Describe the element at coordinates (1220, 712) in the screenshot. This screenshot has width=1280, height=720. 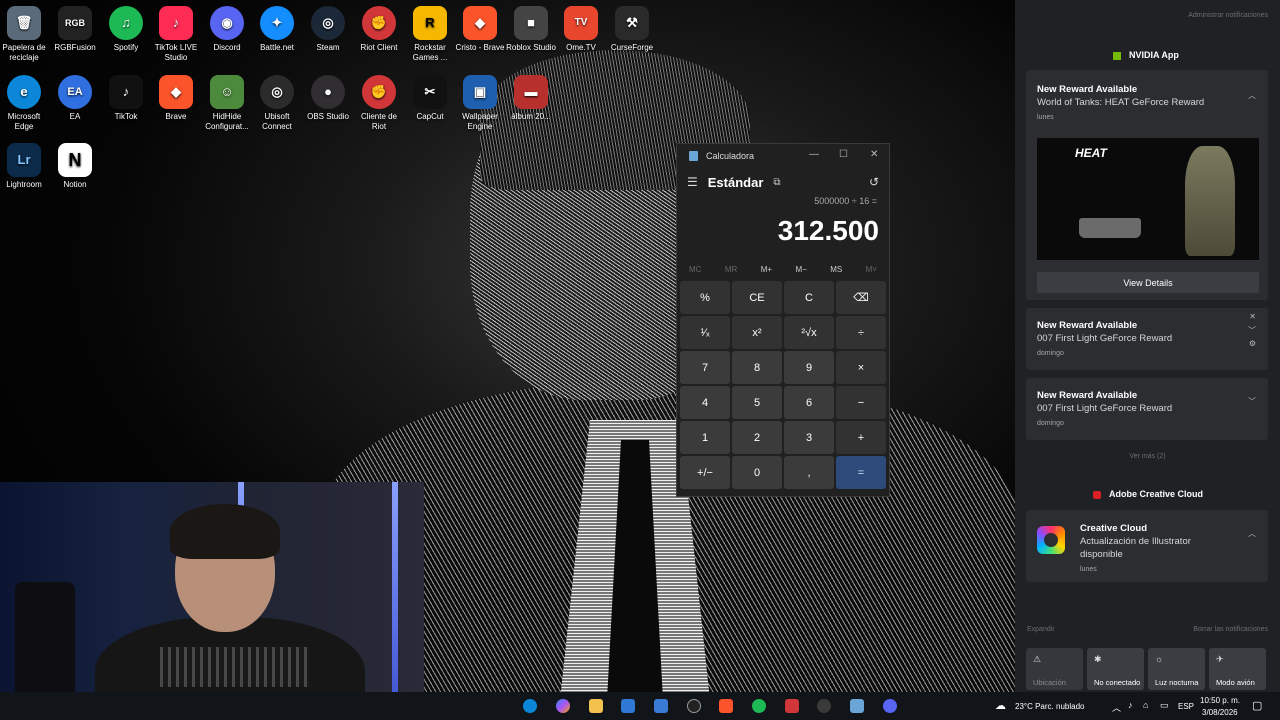
I see `taskbar-date: 3/08/2026` at that location.